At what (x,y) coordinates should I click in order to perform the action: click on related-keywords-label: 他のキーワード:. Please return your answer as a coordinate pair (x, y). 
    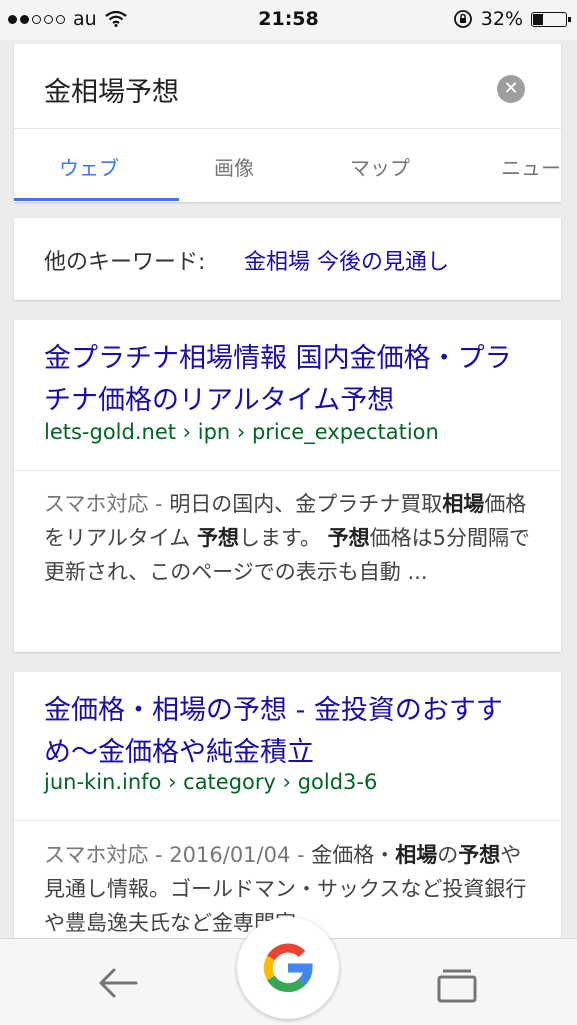
    Looking at the image, I should click on (125, 262).